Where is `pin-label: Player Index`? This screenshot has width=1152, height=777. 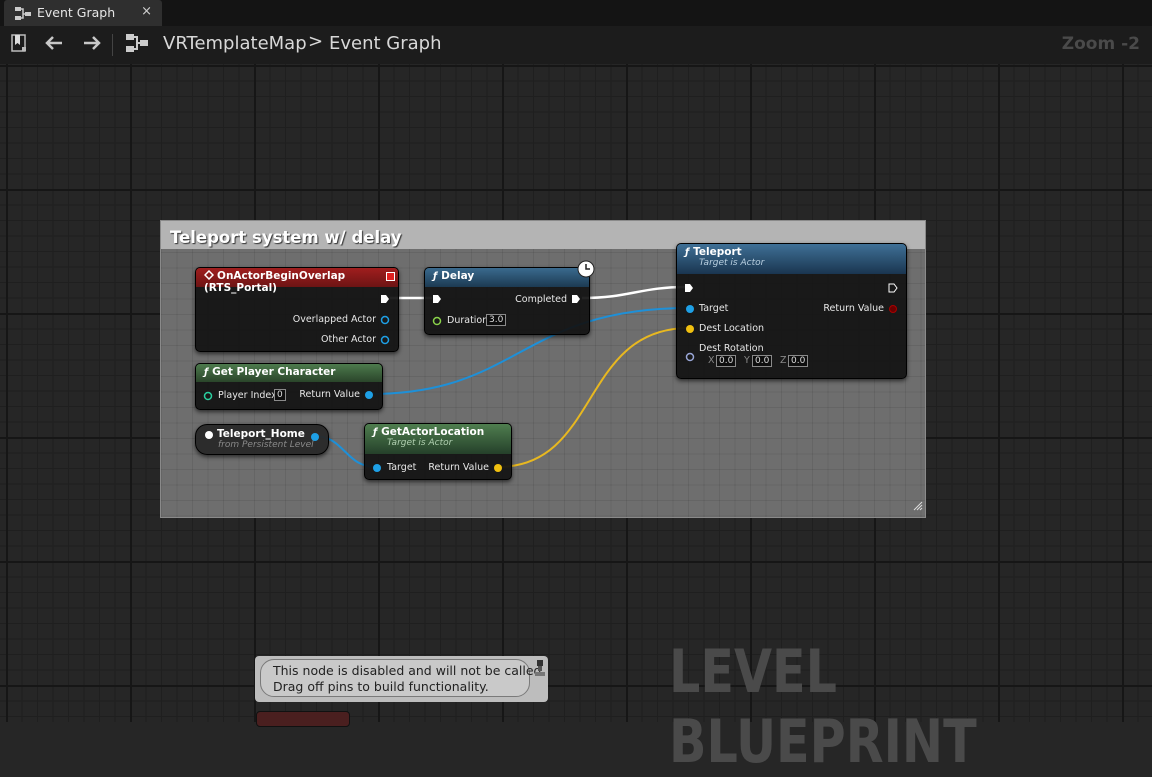
pin-label: Player Index is located at coordinates (247, 395).